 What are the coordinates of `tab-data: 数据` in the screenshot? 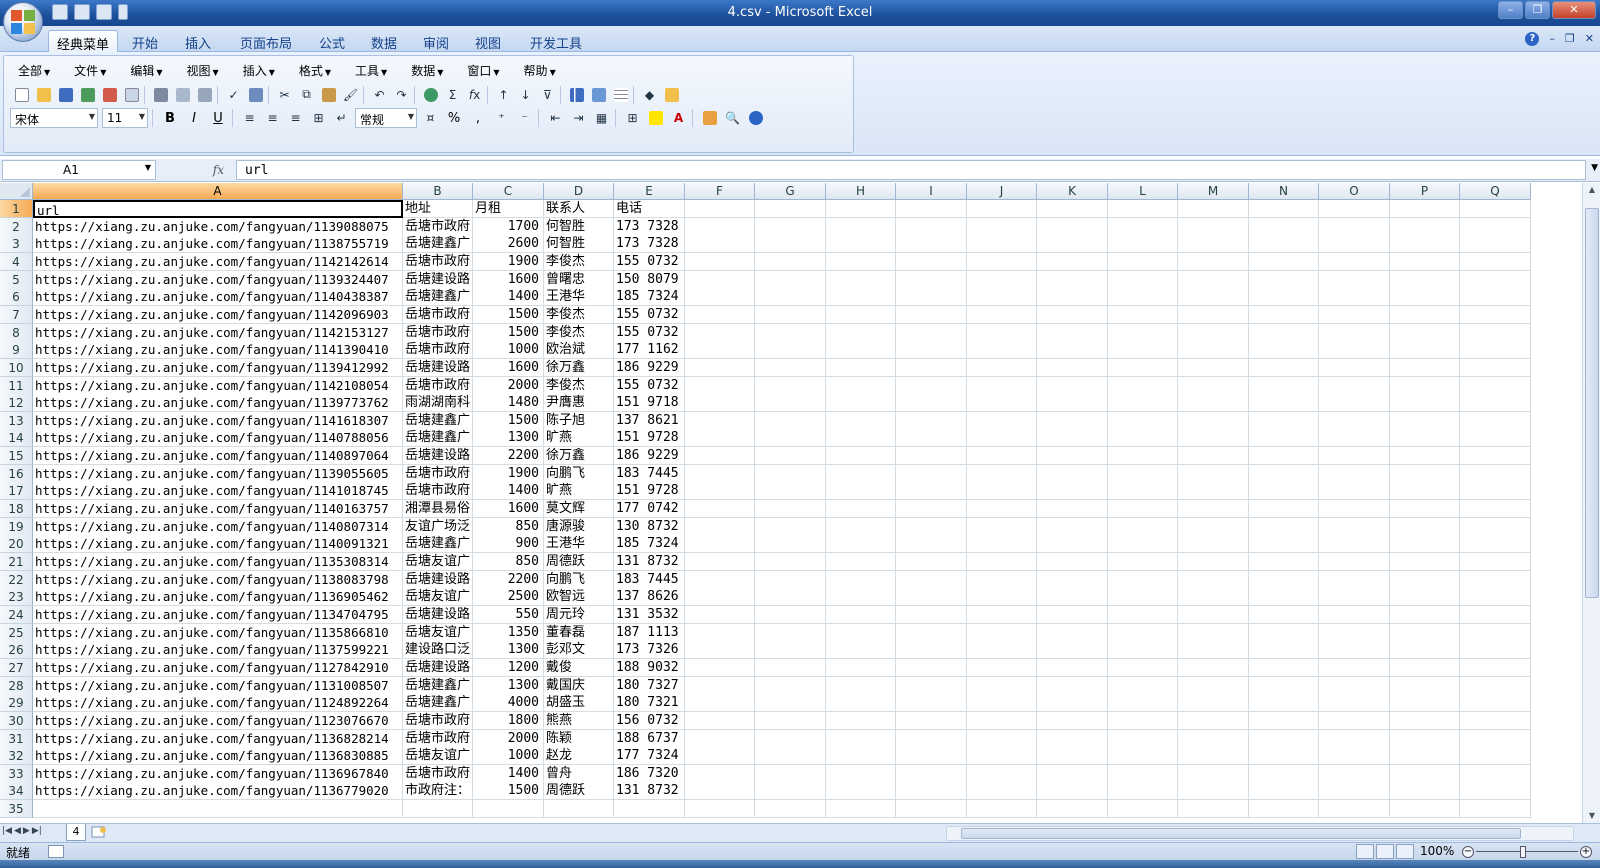 It's located at (384, 41).